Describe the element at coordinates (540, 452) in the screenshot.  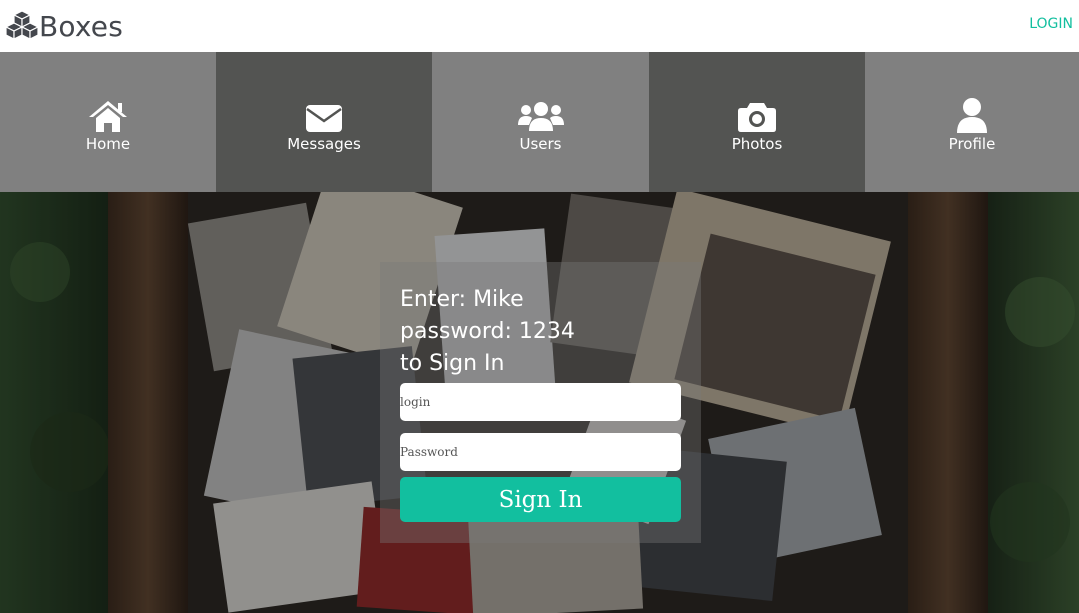
I see `password-input` at that location.